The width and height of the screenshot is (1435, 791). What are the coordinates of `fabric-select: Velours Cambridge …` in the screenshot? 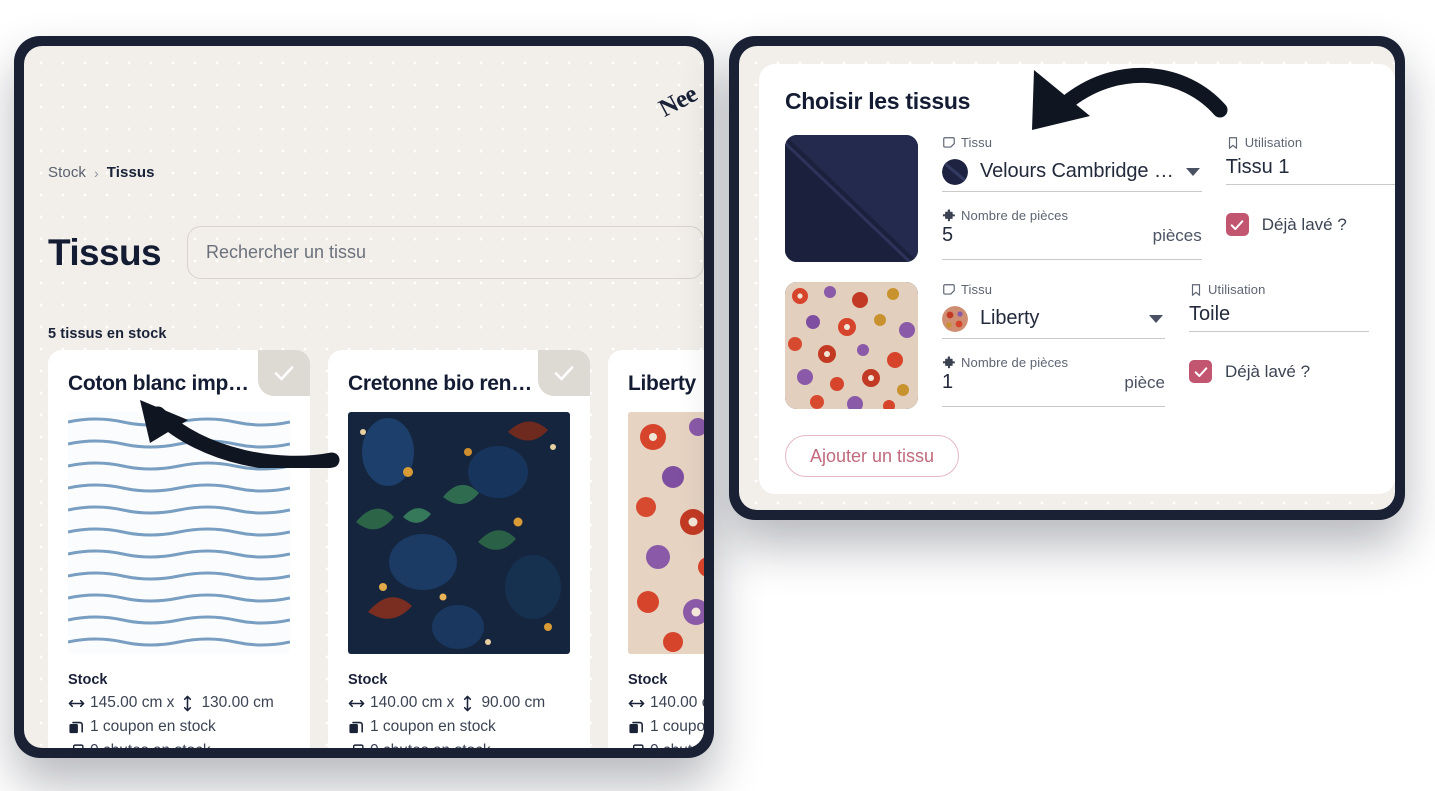 It's located at (1072, 172).